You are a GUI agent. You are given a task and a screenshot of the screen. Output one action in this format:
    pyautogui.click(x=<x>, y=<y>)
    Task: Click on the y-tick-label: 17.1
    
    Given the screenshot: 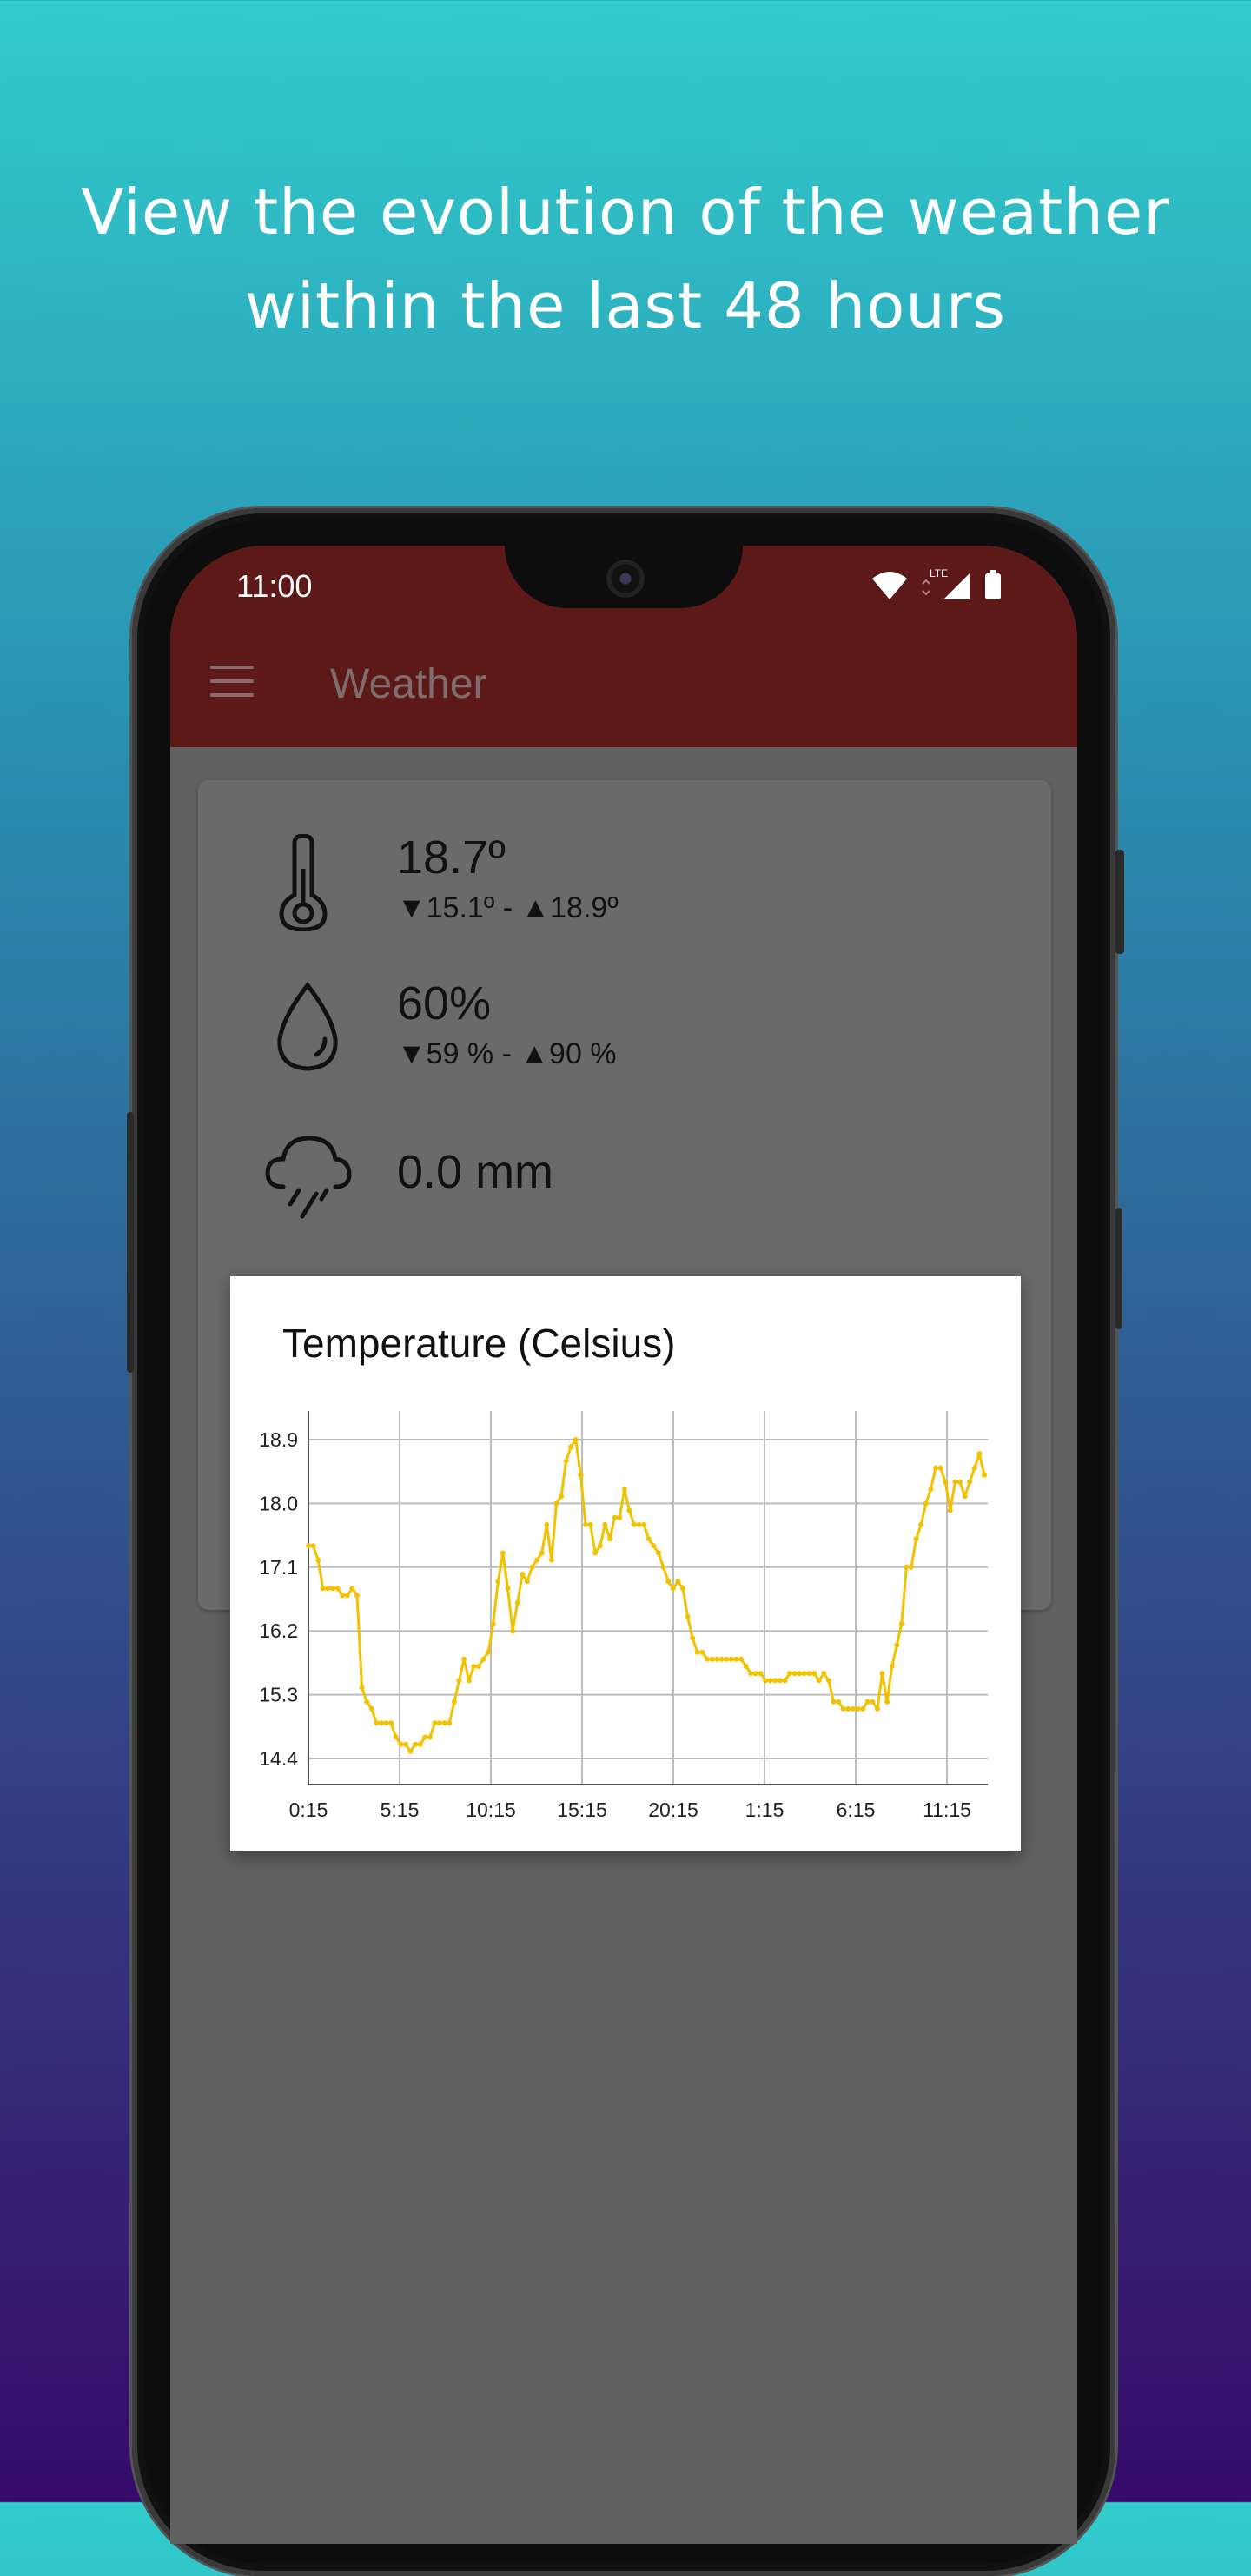 What is the action you would take?
    pyautogui.click(x=278, y=1567)
    